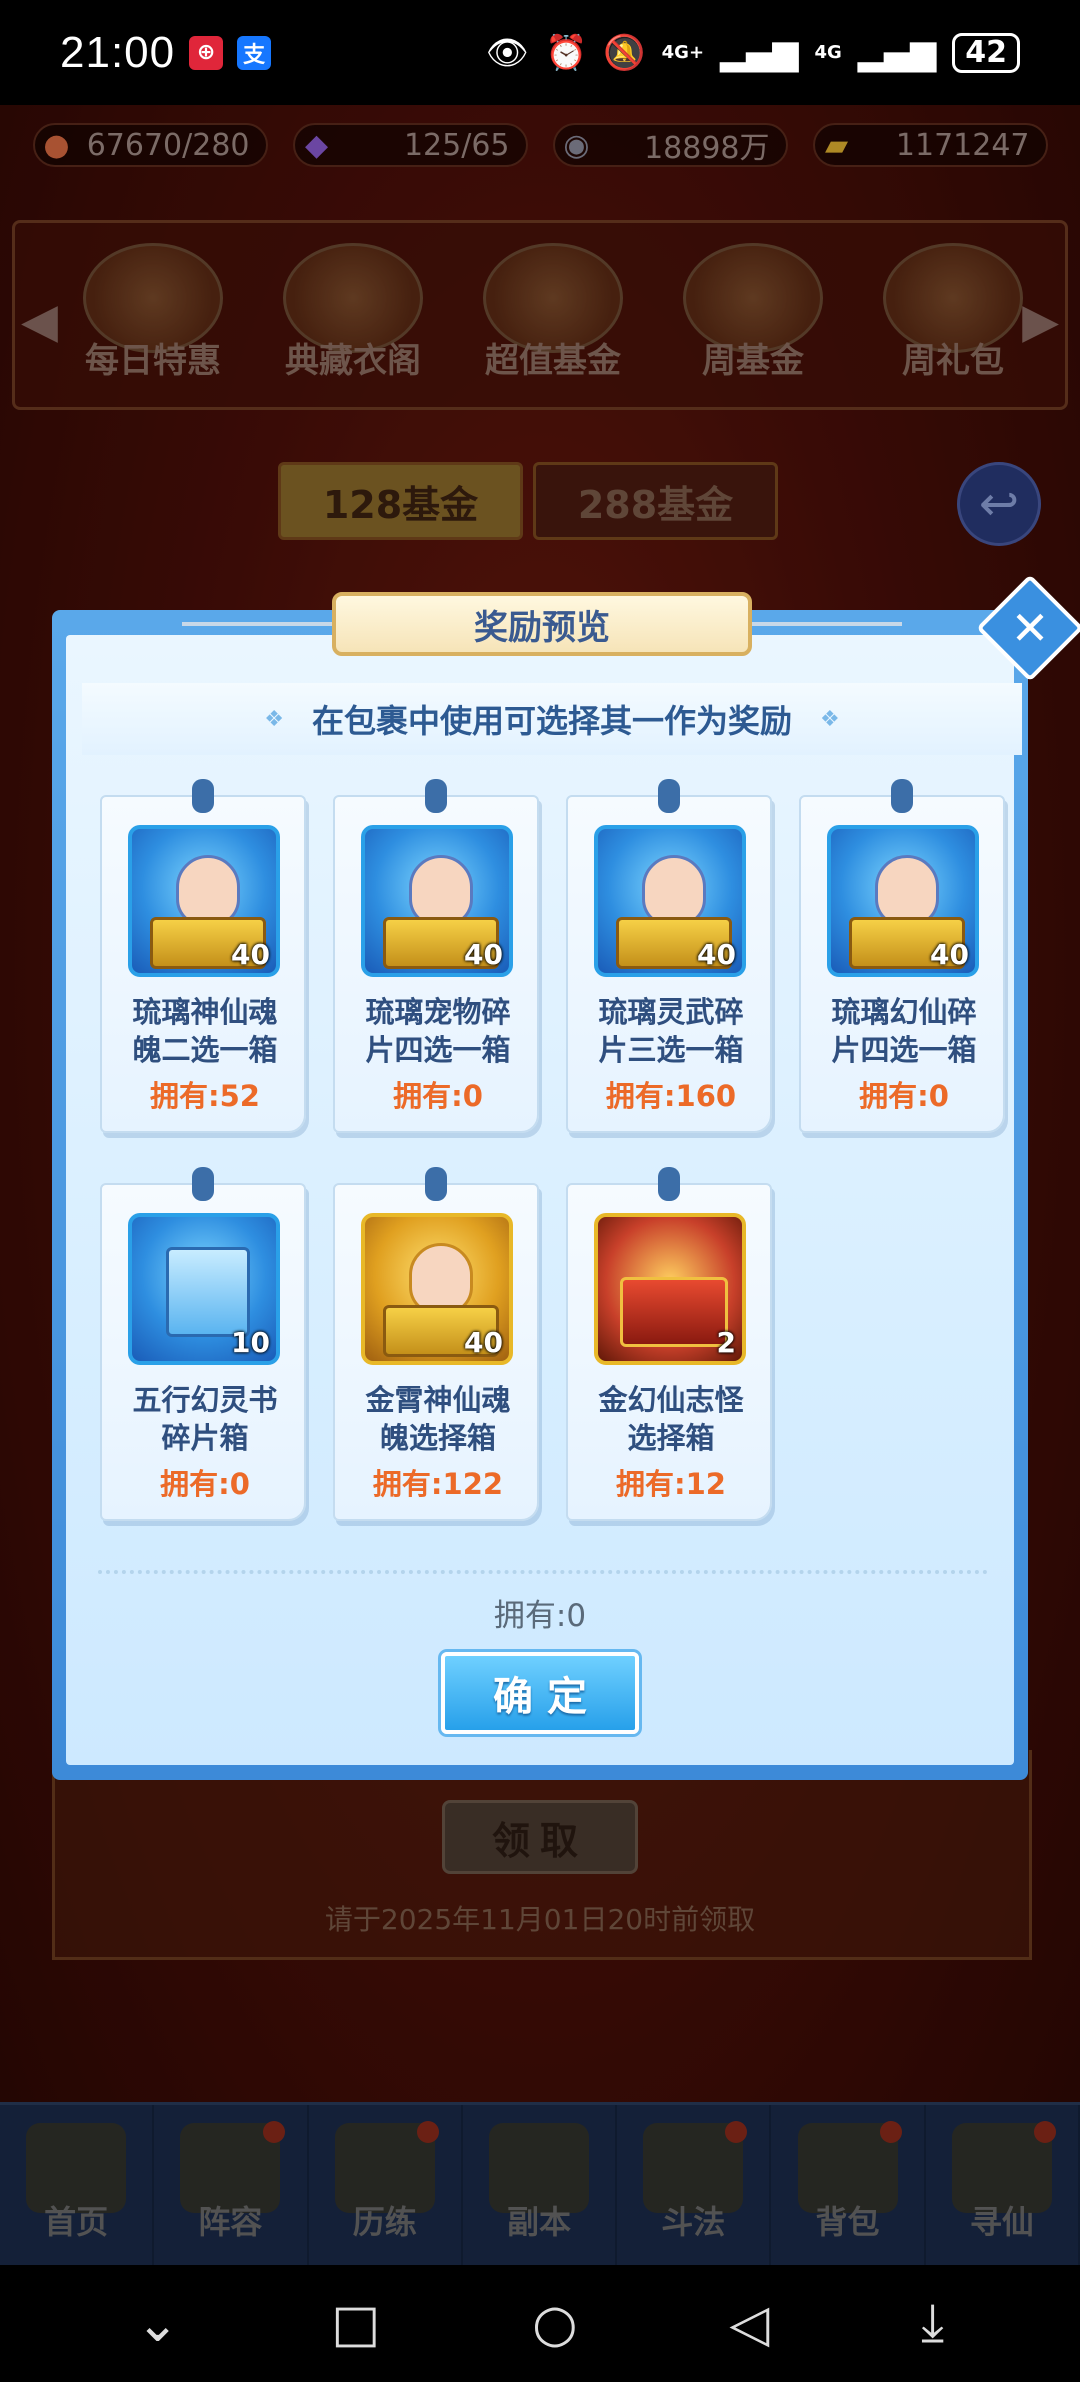 Image resolution: width=1080 pixels, height=2382 pixels. What do you see at coordinates (671, 1484) in the screenshot?
I see `item-owned-count: 拥有:12` at bounding box center [671, 1484].